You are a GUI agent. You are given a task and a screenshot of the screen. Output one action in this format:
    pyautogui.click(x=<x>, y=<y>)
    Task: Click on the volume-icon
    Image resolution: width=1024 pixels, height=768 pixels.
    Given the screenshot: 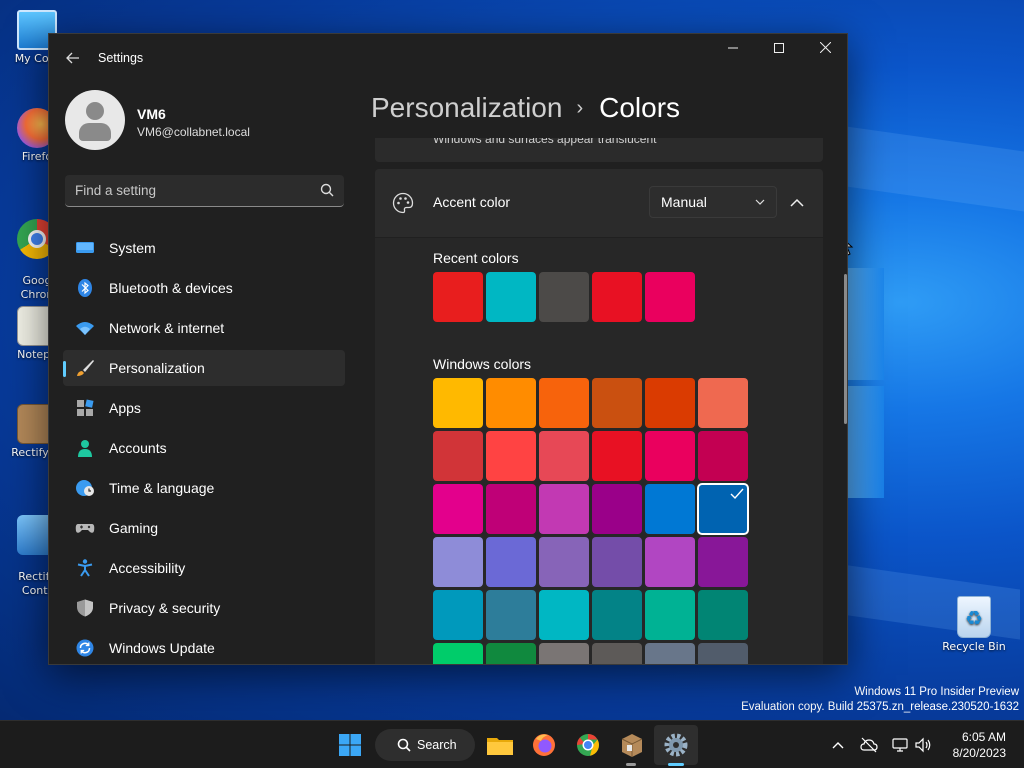 What is the action you would take?
    pyautogui.click(x=923, y=745)
    